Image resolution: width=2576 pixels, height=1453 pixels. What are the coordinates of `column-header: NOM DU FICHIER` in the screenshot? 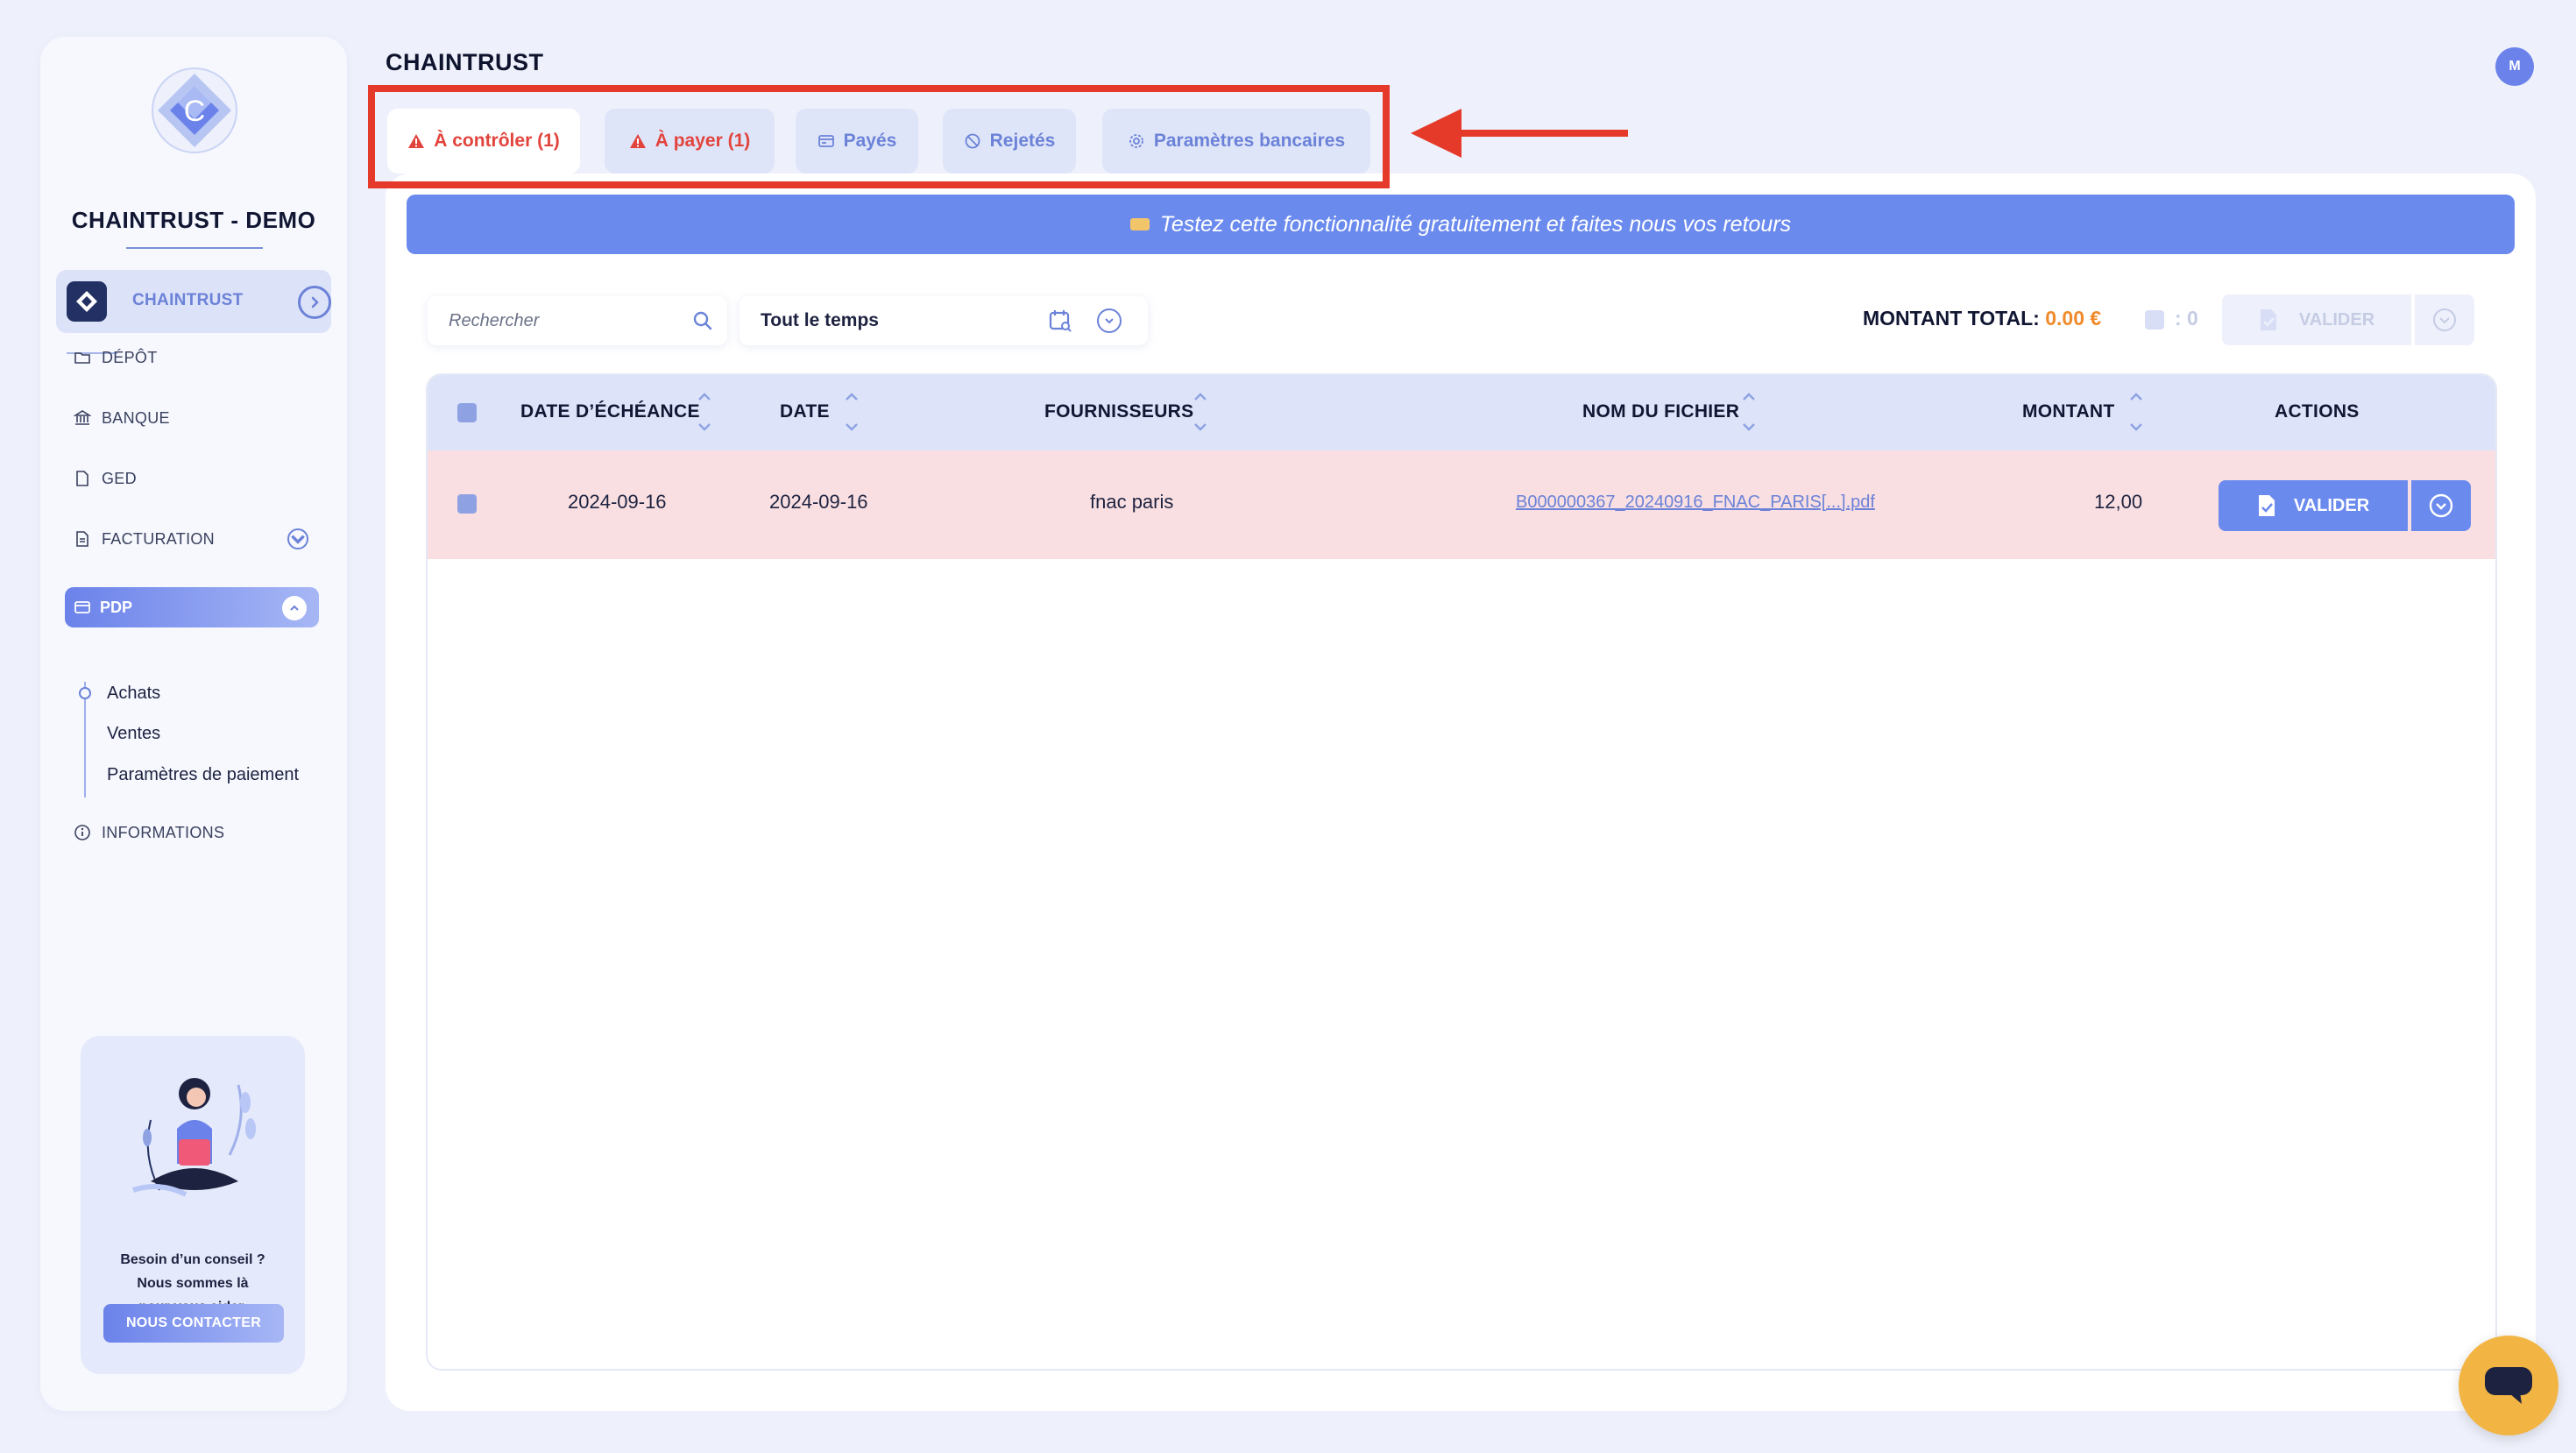 It's located at (1660, 411).